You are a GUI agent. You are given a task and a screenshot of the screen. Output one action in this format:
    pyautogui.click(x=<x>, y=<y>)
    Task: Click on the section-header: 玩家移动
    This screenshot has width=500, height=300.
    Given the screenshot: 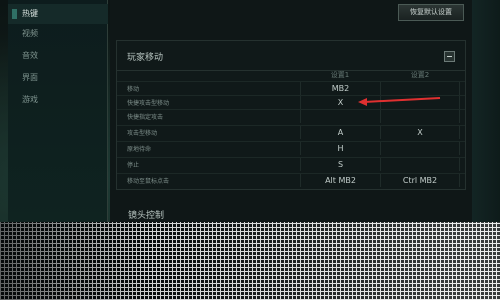 What is the action you would take?
    pyautogui.click(x=291, y=56)
    